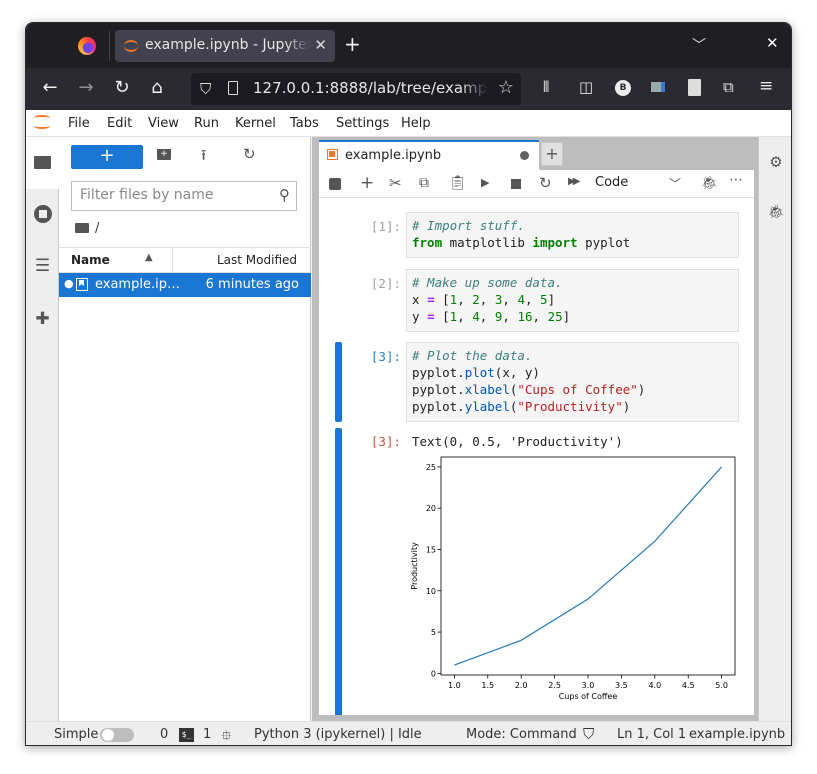 The width and height of the screenshot is (817, 774). I want to click on menu-run: Run, so click(206, 123).